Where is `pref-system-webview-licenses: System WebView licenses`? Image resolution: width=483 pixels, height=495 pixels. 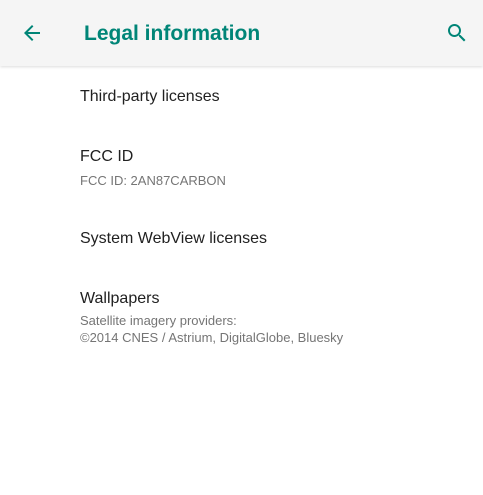 pref-system-webview-licenses: System WebView licenses is located at coordinates (241, 239).